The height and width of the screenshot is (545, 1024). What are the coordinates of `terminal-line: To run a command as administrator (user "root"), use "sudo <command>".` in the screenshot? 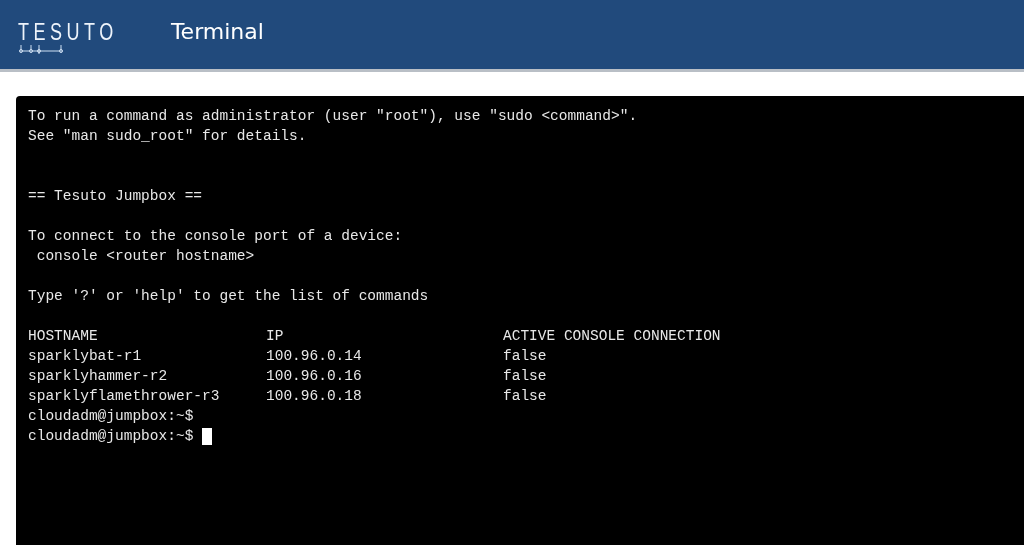 It's located at (333, 116).